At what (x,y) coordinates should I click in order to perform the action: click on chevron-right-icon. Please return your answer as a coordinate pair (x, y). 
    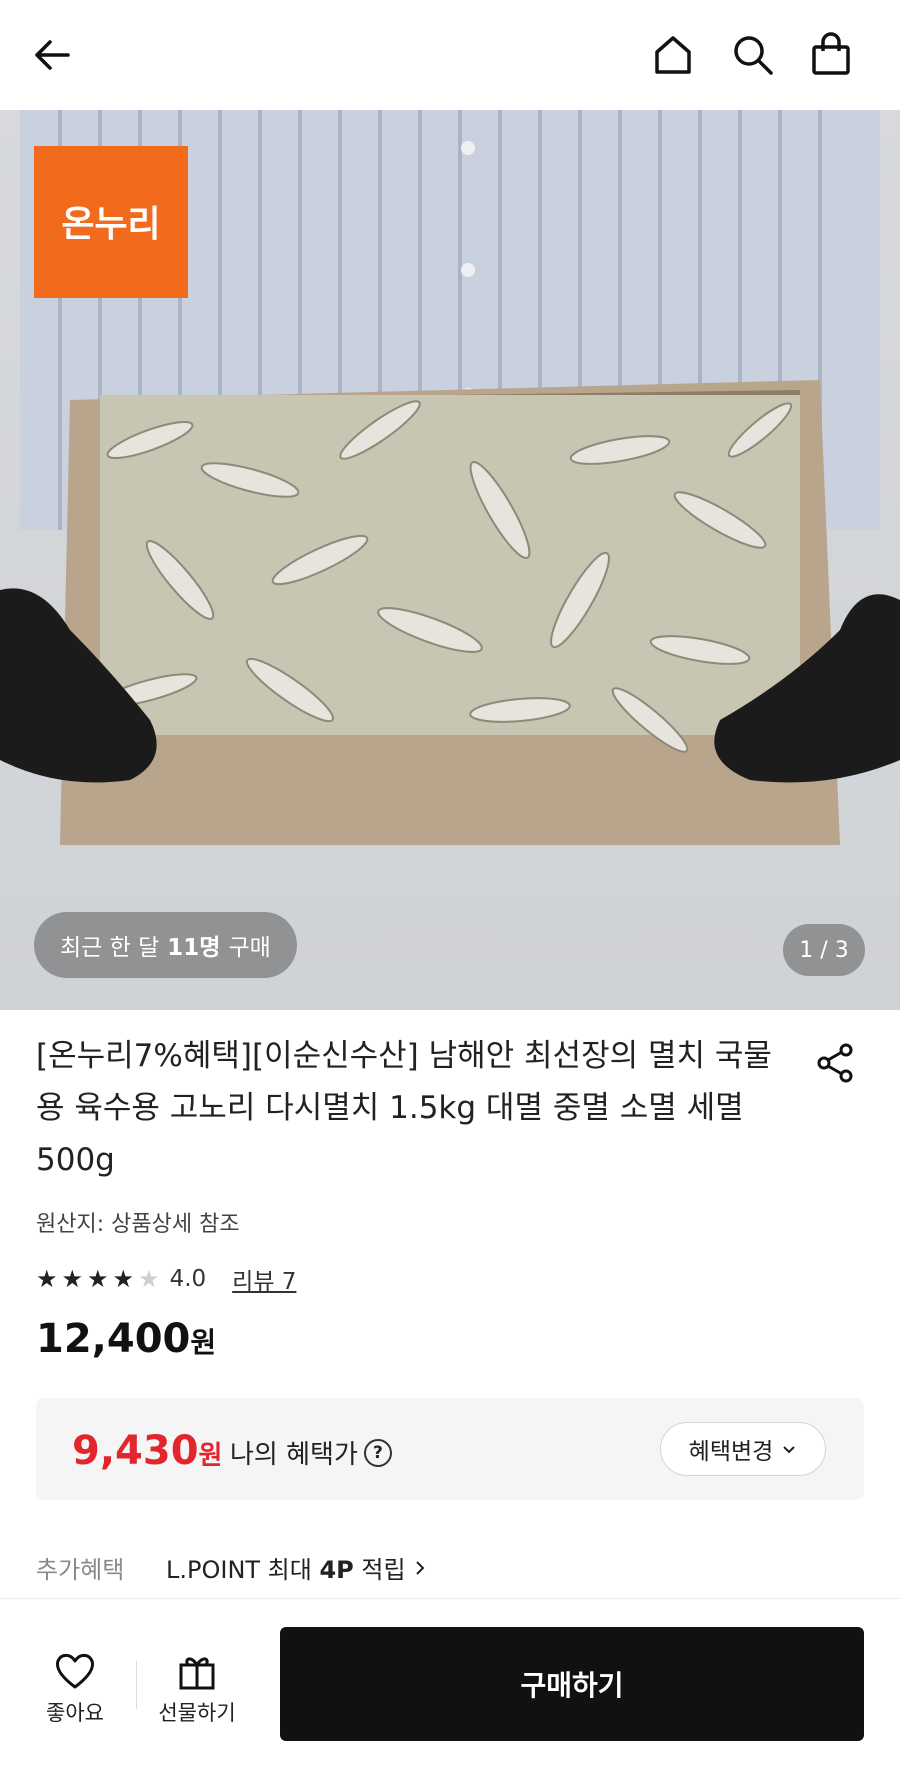
    Looking at the image, I should click on (420, 1567).